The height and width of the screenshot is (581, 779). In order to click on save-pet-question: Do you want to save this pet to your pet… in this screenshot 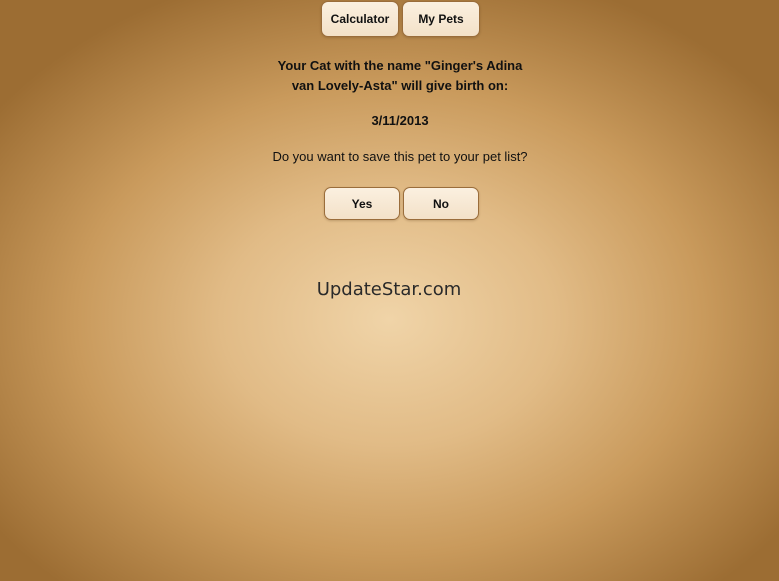, I will do `click(400, 156)`.